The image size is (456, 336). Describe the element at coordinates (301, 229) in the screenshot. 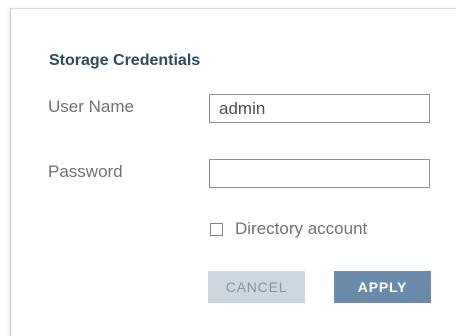

I see `directory-account-label: Directory account` at that location.